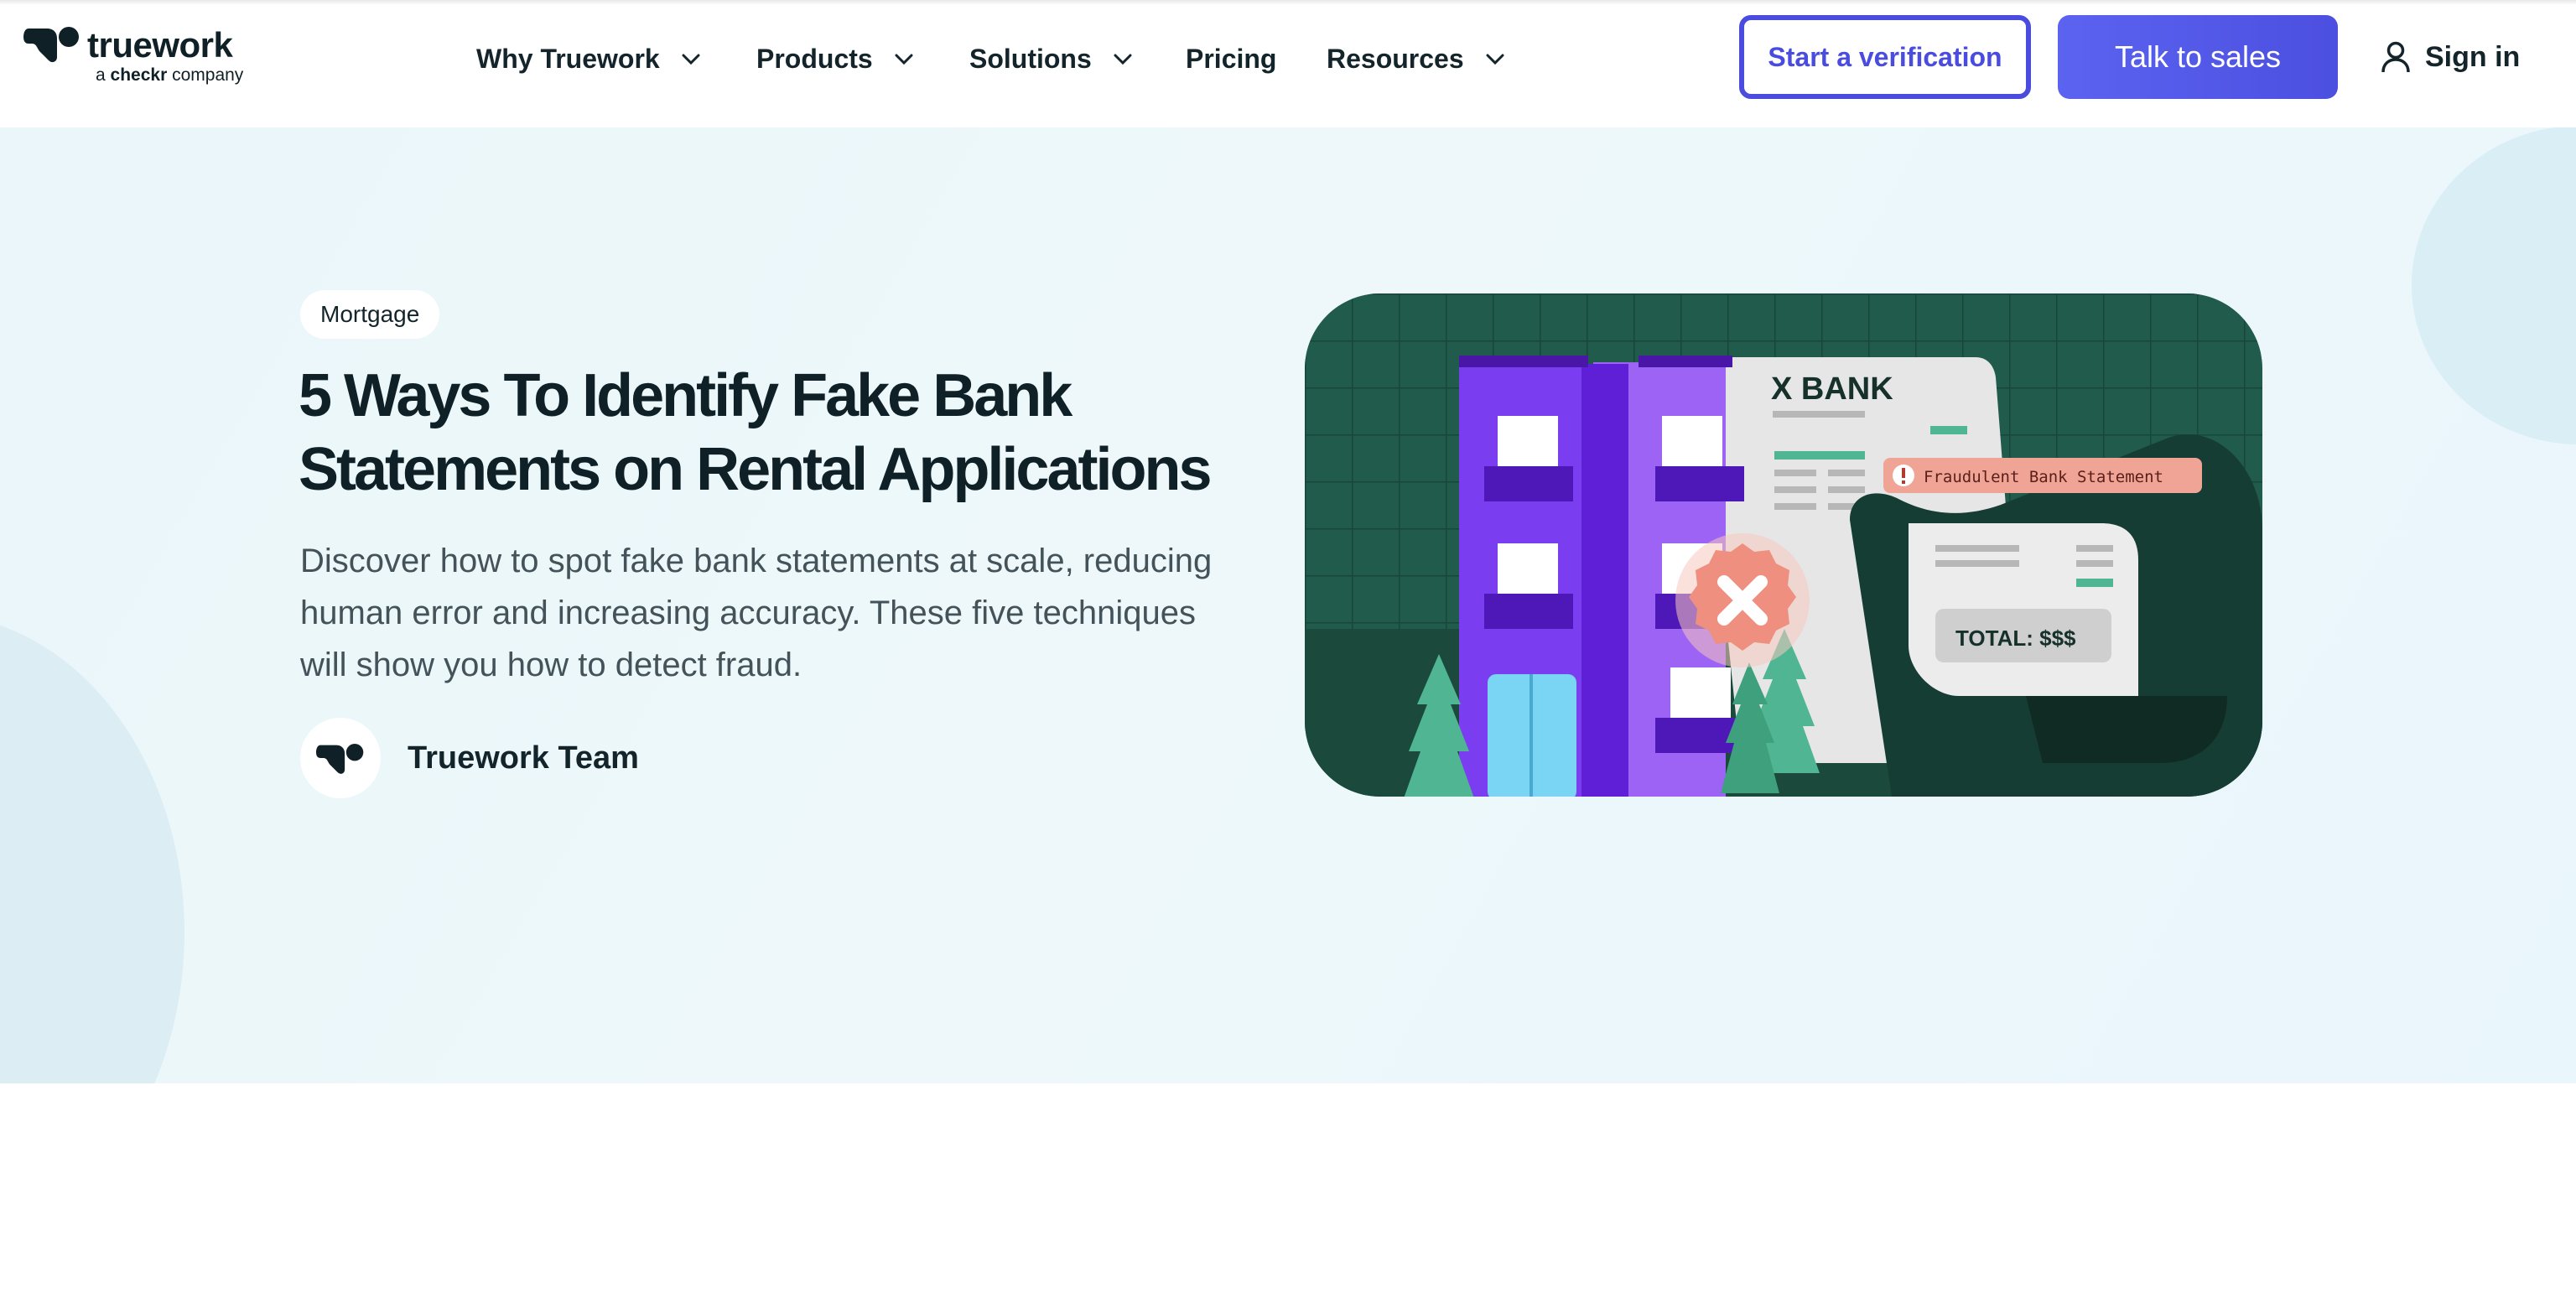  What do you see at coordinates (1742, 600) in the screenshot?
I see `x-badge-icon` at bounding box center [1742, 600].